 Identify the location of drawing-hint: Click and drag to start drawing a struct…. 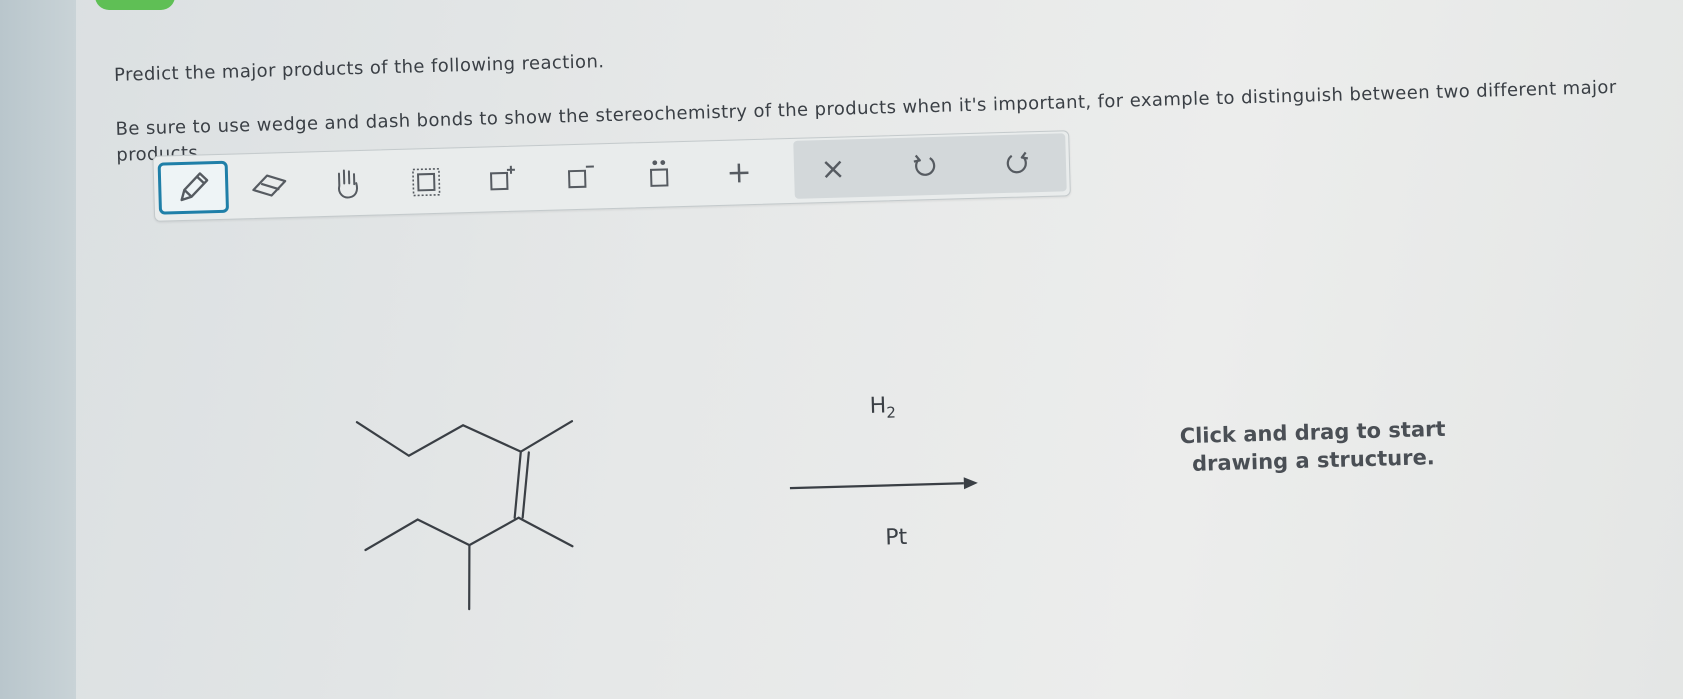
(1312, 446).